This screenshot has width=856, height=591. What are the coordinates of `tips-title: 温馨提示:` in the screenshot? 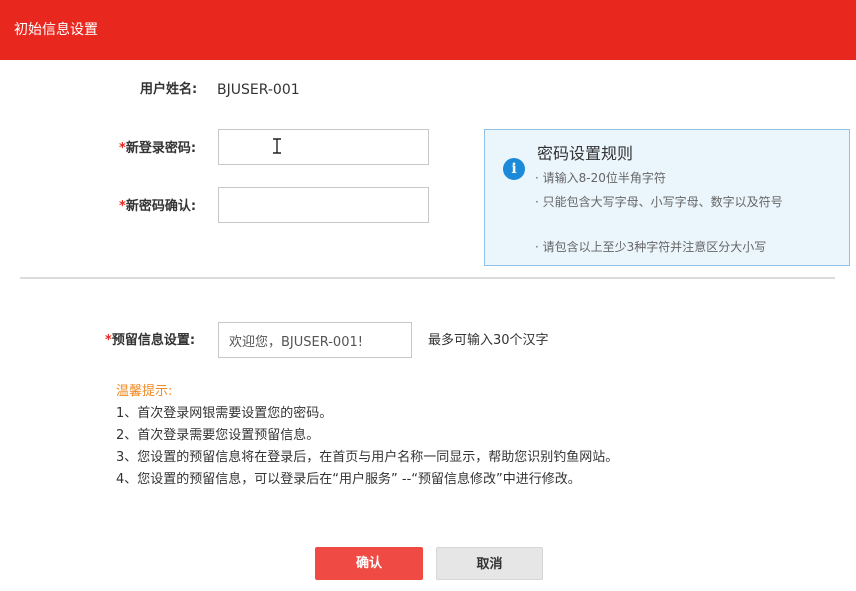 It's located at (144, 391).